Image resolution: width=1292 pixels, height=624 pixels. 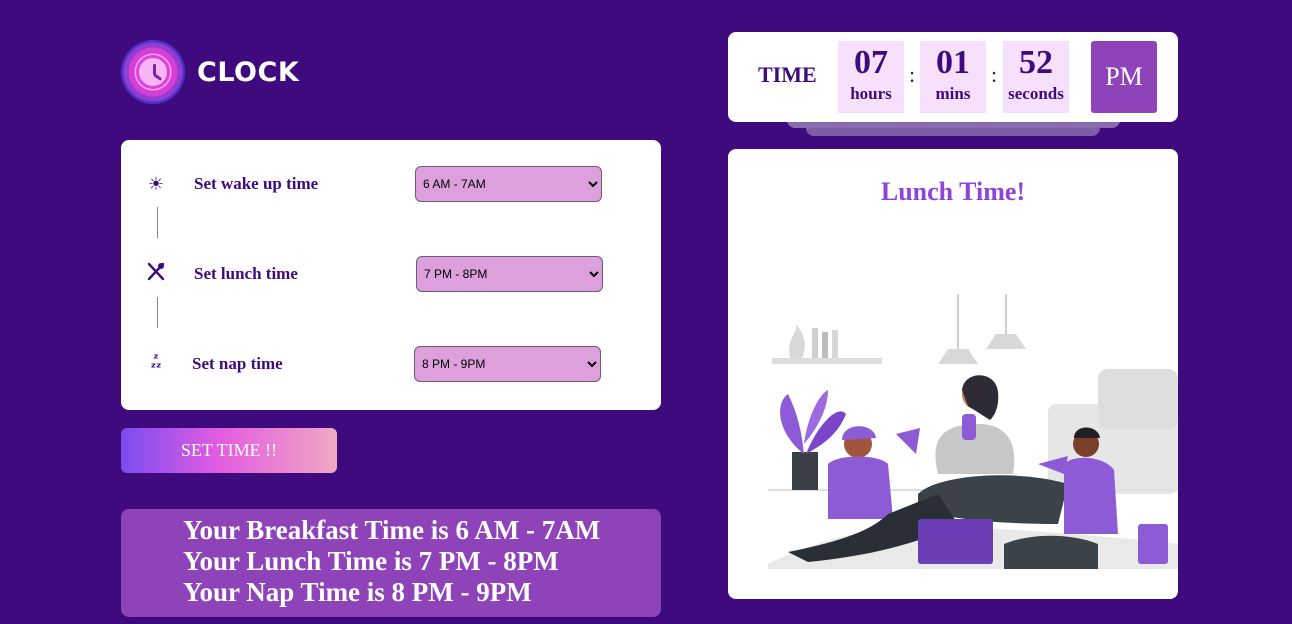 I want to click on logo-text: CLOCK, so click(x=248, y=72).